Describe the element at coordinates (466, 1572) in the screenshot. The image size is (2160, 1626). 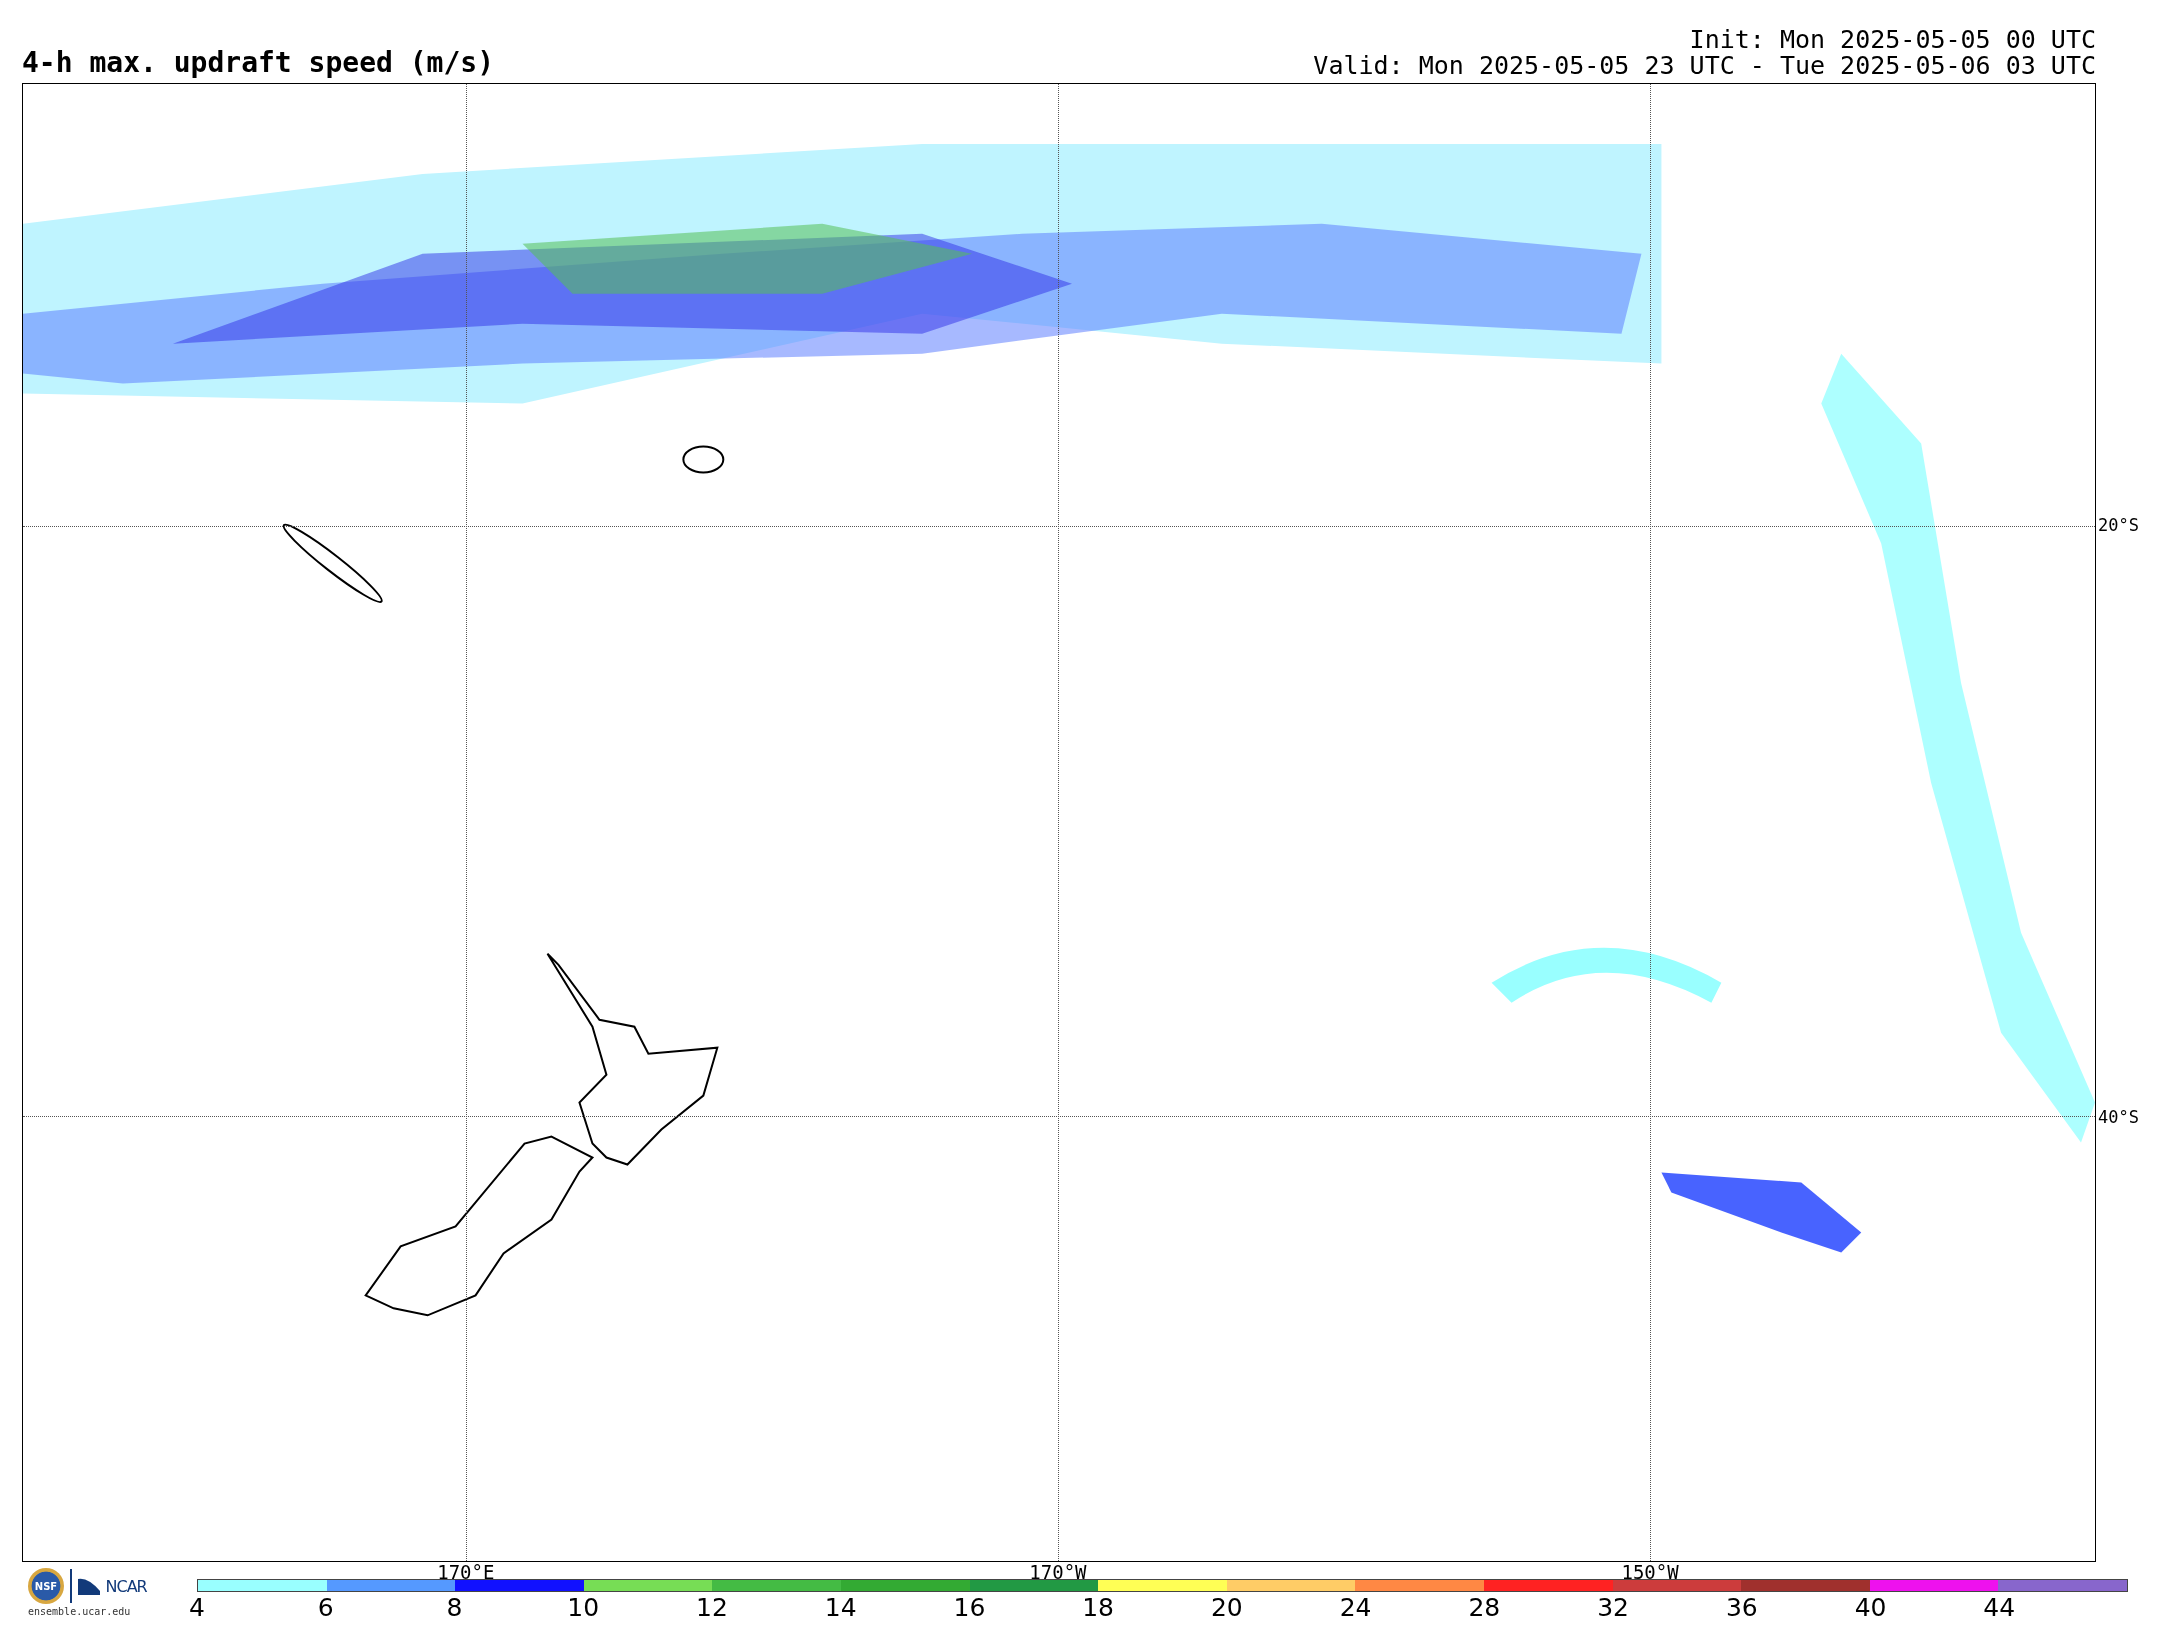
I see `longitude-label: 170°E` at that location.